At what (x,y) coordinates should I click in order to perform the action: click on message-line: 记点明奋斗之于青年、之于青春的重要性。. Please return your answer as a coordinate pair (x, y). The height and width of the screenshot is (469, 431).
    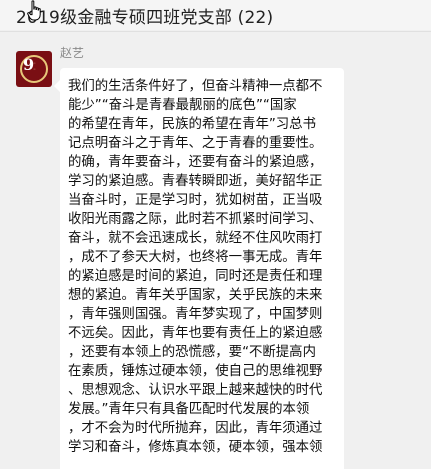
    Looking at the image, I should click on (195, 143).